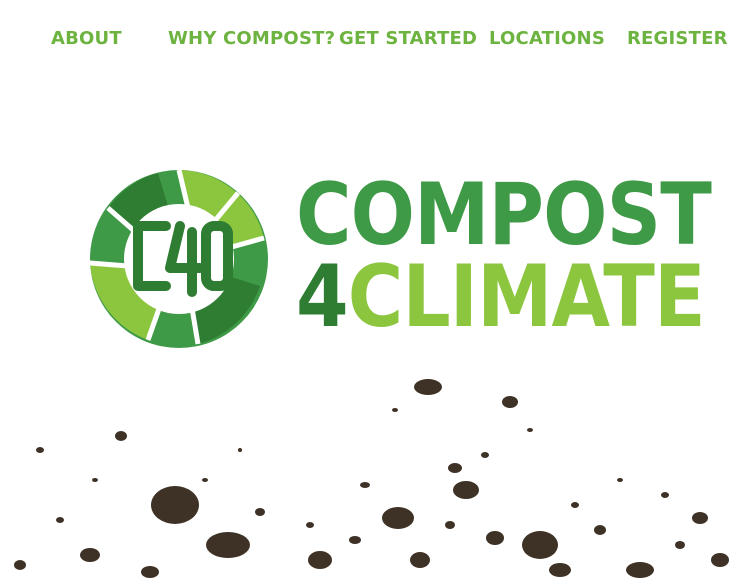 Image resolution: width=744 pixels, height=584 pixels. What do you see at coordinates (547, 38) in the screenshot?
I see `nav-link-locations: LOCATIONS` at bounding box center [547, 38].